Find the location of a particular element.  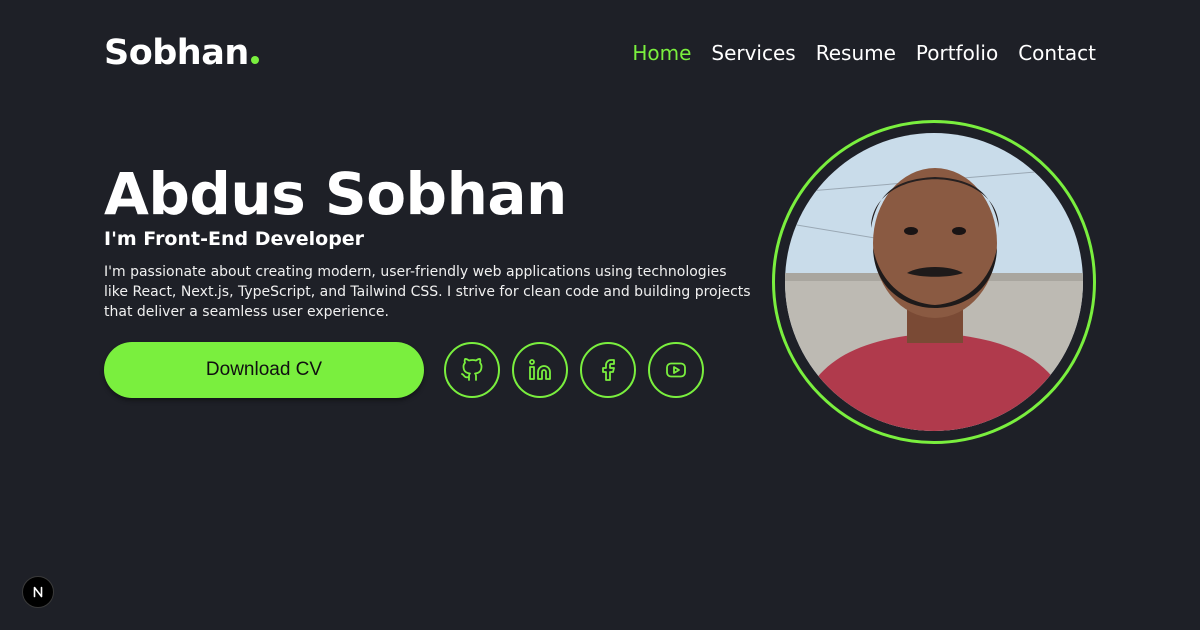

linkedin-link is located at coordinates (540, 370).